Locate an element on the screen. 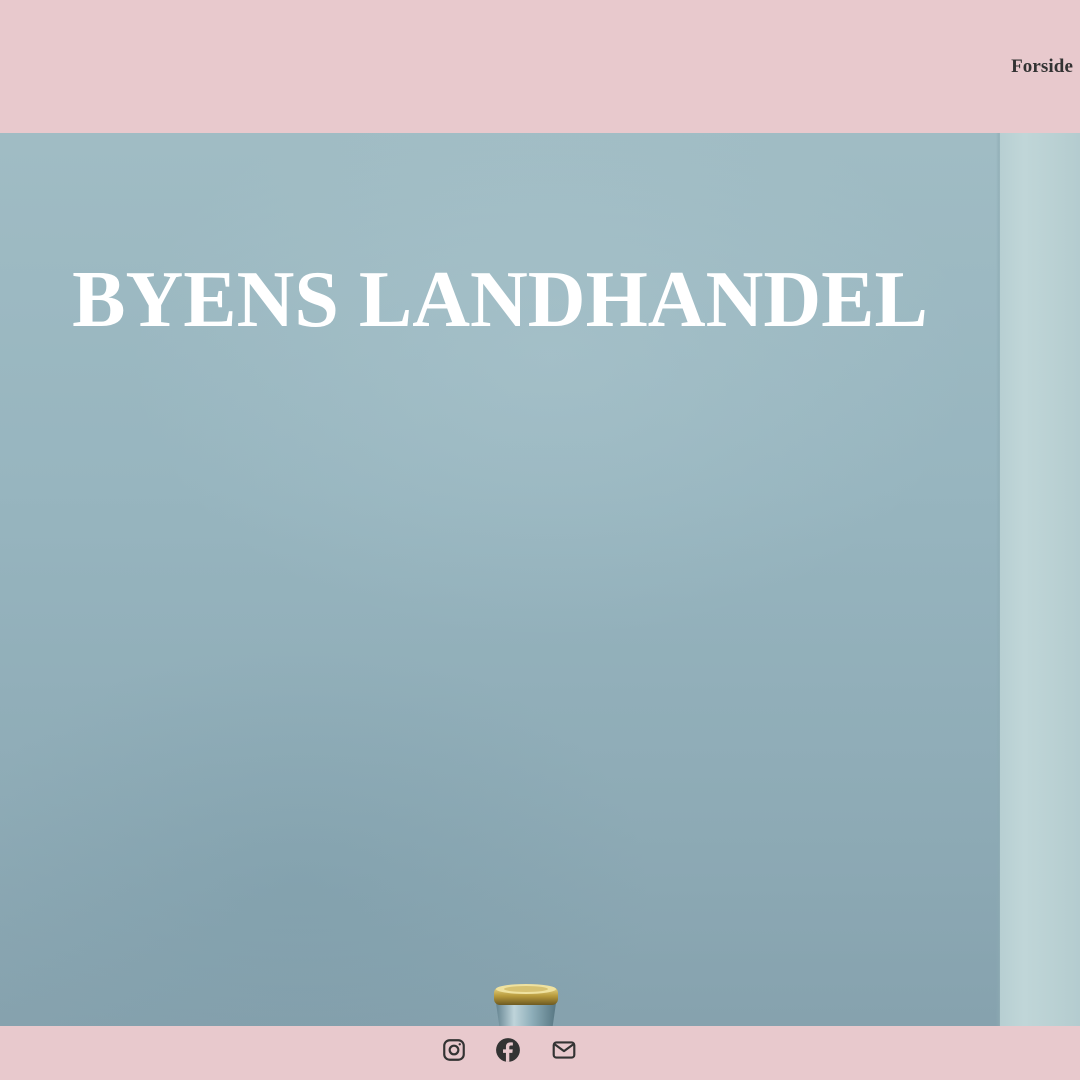 This screenshot has width=1080, height=1080. nav-link-forside: Forside is located at coordinates (1042, 67).